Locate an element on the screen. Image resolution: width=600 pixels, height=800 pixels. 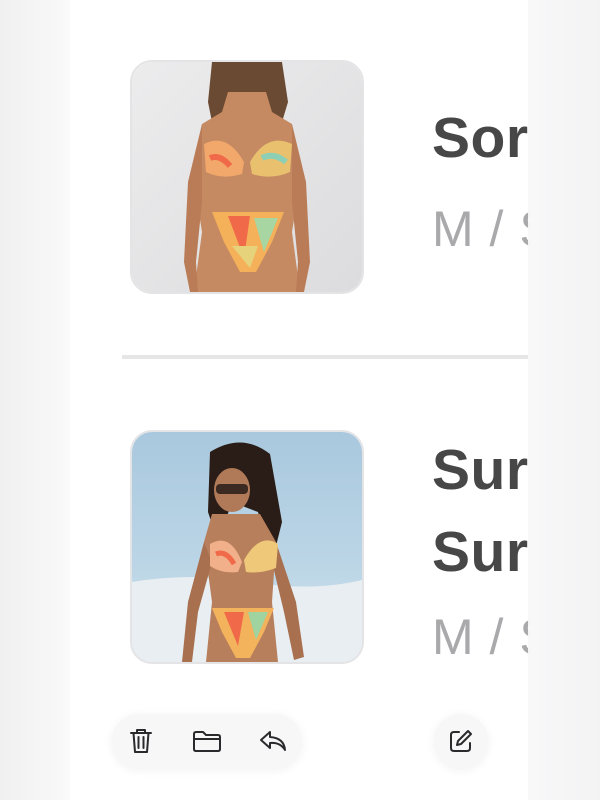
trash-icon is located at coordinates (141, 741).